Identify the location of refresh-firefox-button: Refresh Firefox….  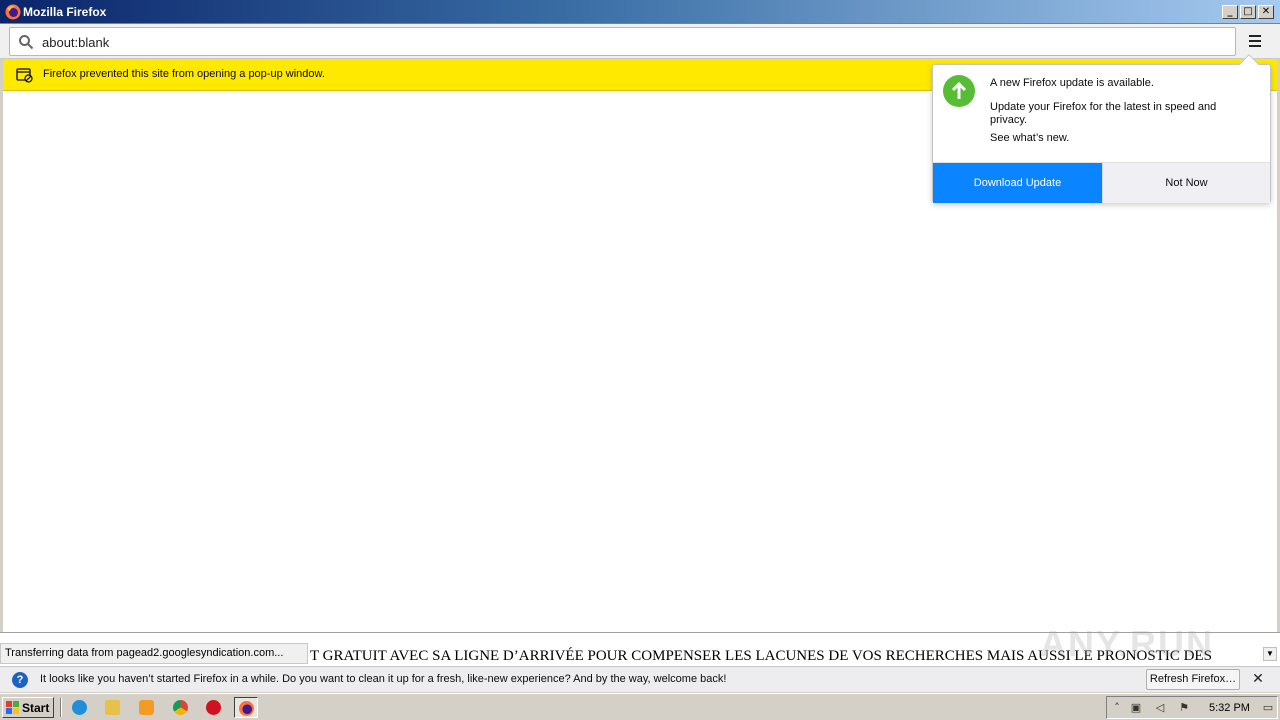
(1193, 679).